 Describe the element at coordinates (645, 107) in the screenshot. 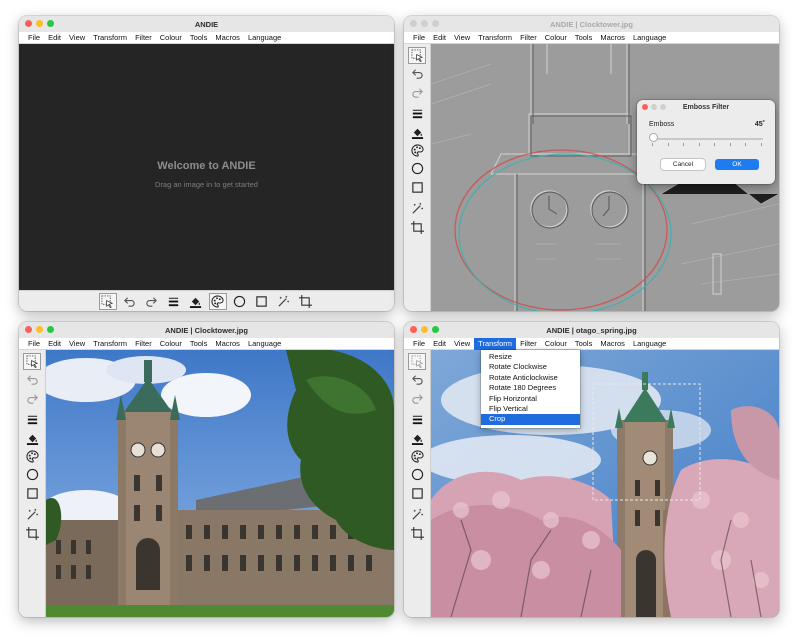

I see `dialog-close-button` at that location.